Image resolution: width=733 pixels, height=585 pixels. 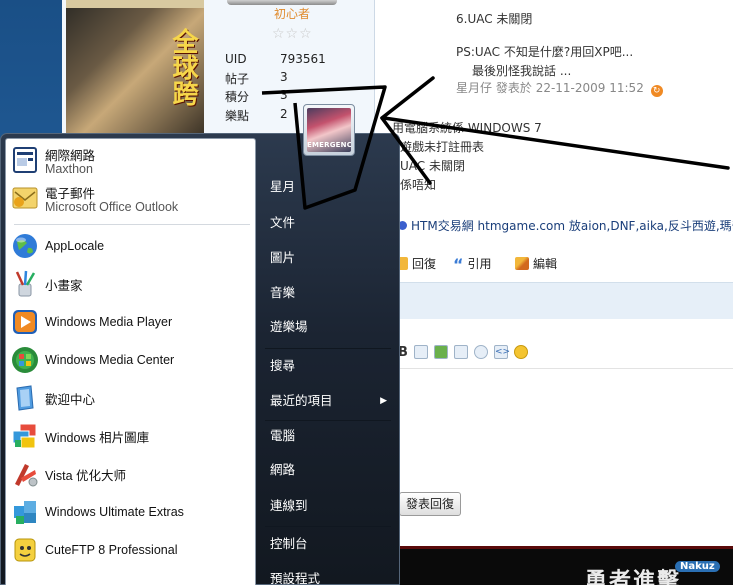 I want to click on applocale-globe-icon, so click(x=25, y=246).